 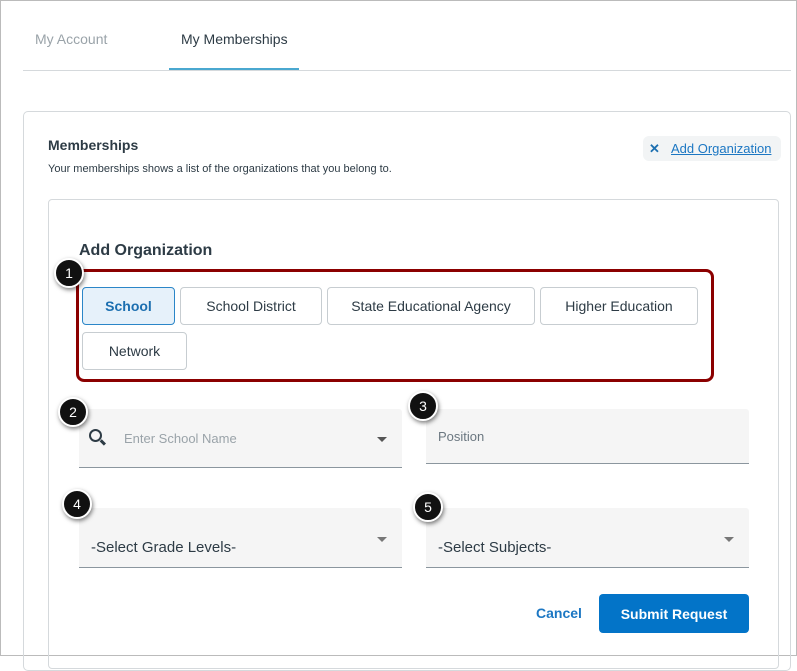 What do you see at coordinates (674, 613) in the screenshot?
I see `submit-request-button: Submit Request` at bounding box center [674, 613].